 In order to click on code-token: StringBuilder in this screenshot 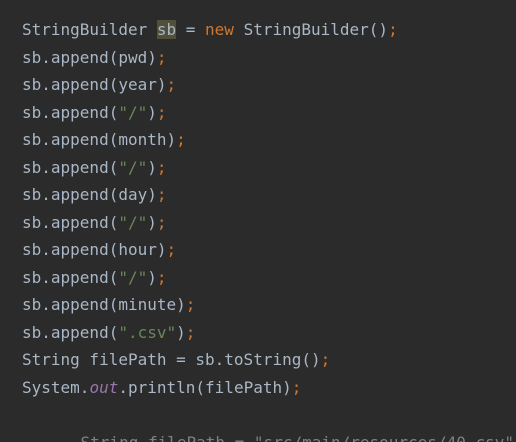, I will do `click(89, 29)`.